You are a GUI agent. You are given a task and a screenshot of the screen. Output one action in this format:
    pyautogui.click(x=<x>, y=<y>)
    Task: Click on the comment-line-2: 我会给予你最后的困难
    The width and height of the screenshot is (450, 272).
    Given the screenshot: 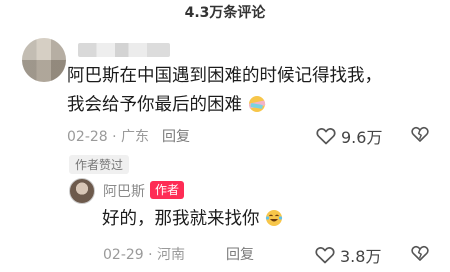 What is the action you would take?
    pyautogui.click(x=154, y=105)
    